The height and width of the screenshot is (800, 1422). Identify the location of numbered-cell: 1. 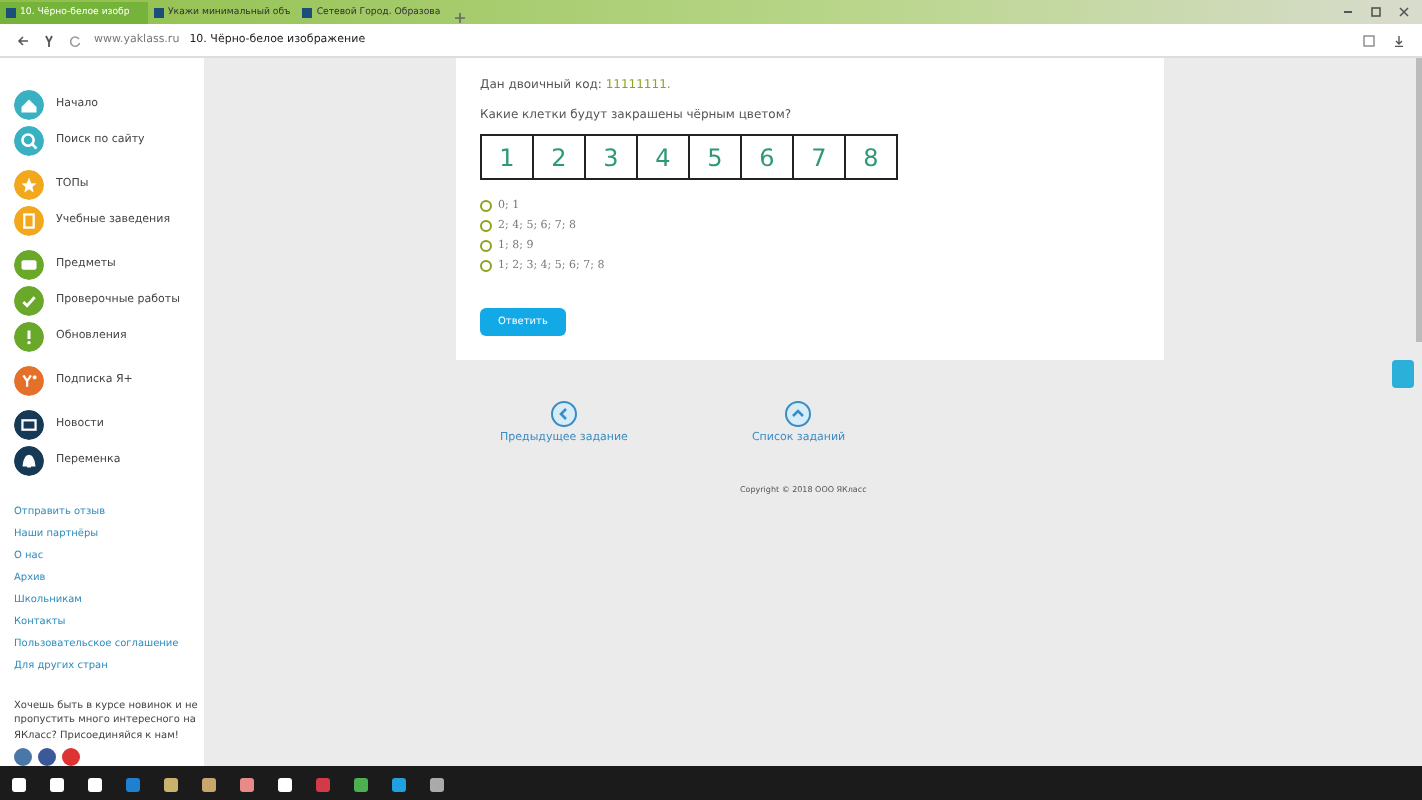
(508, 157).